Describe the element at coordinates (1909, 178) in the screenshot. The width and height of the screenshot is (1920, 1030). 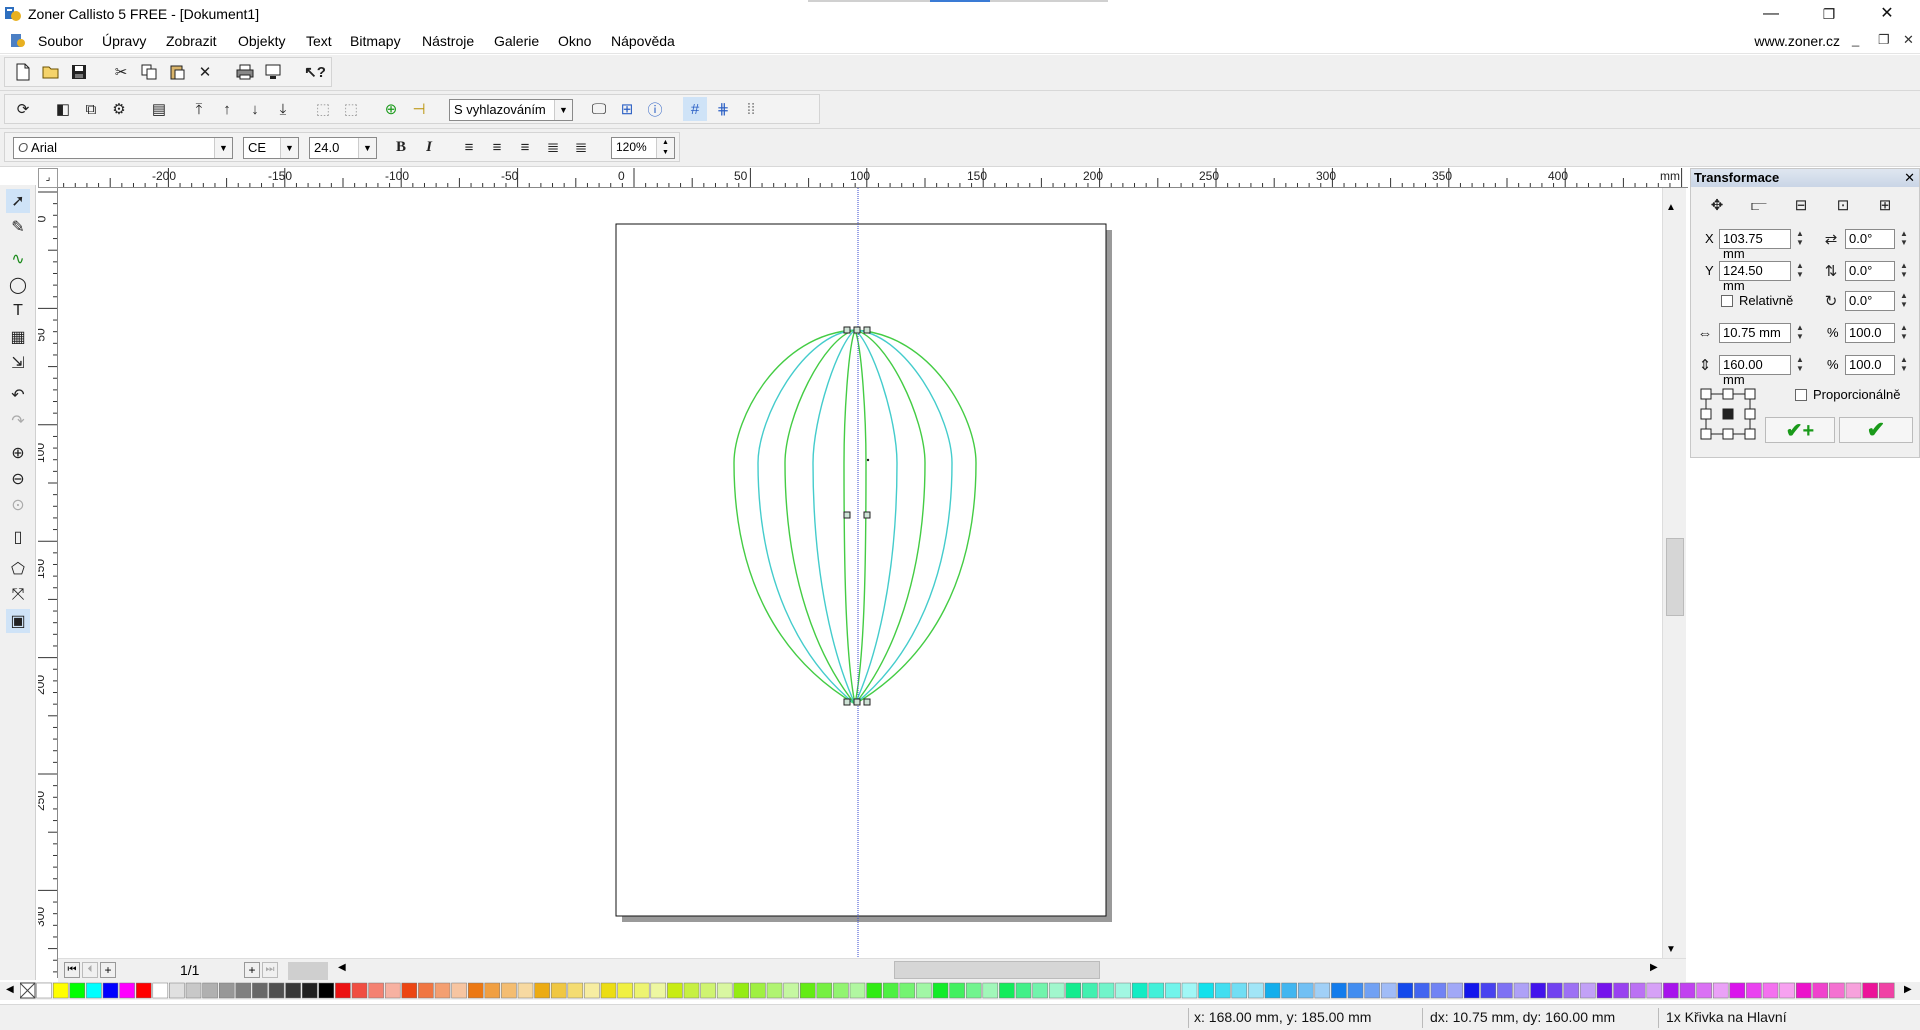
I see `panel-close-icon: ✕` at that location.